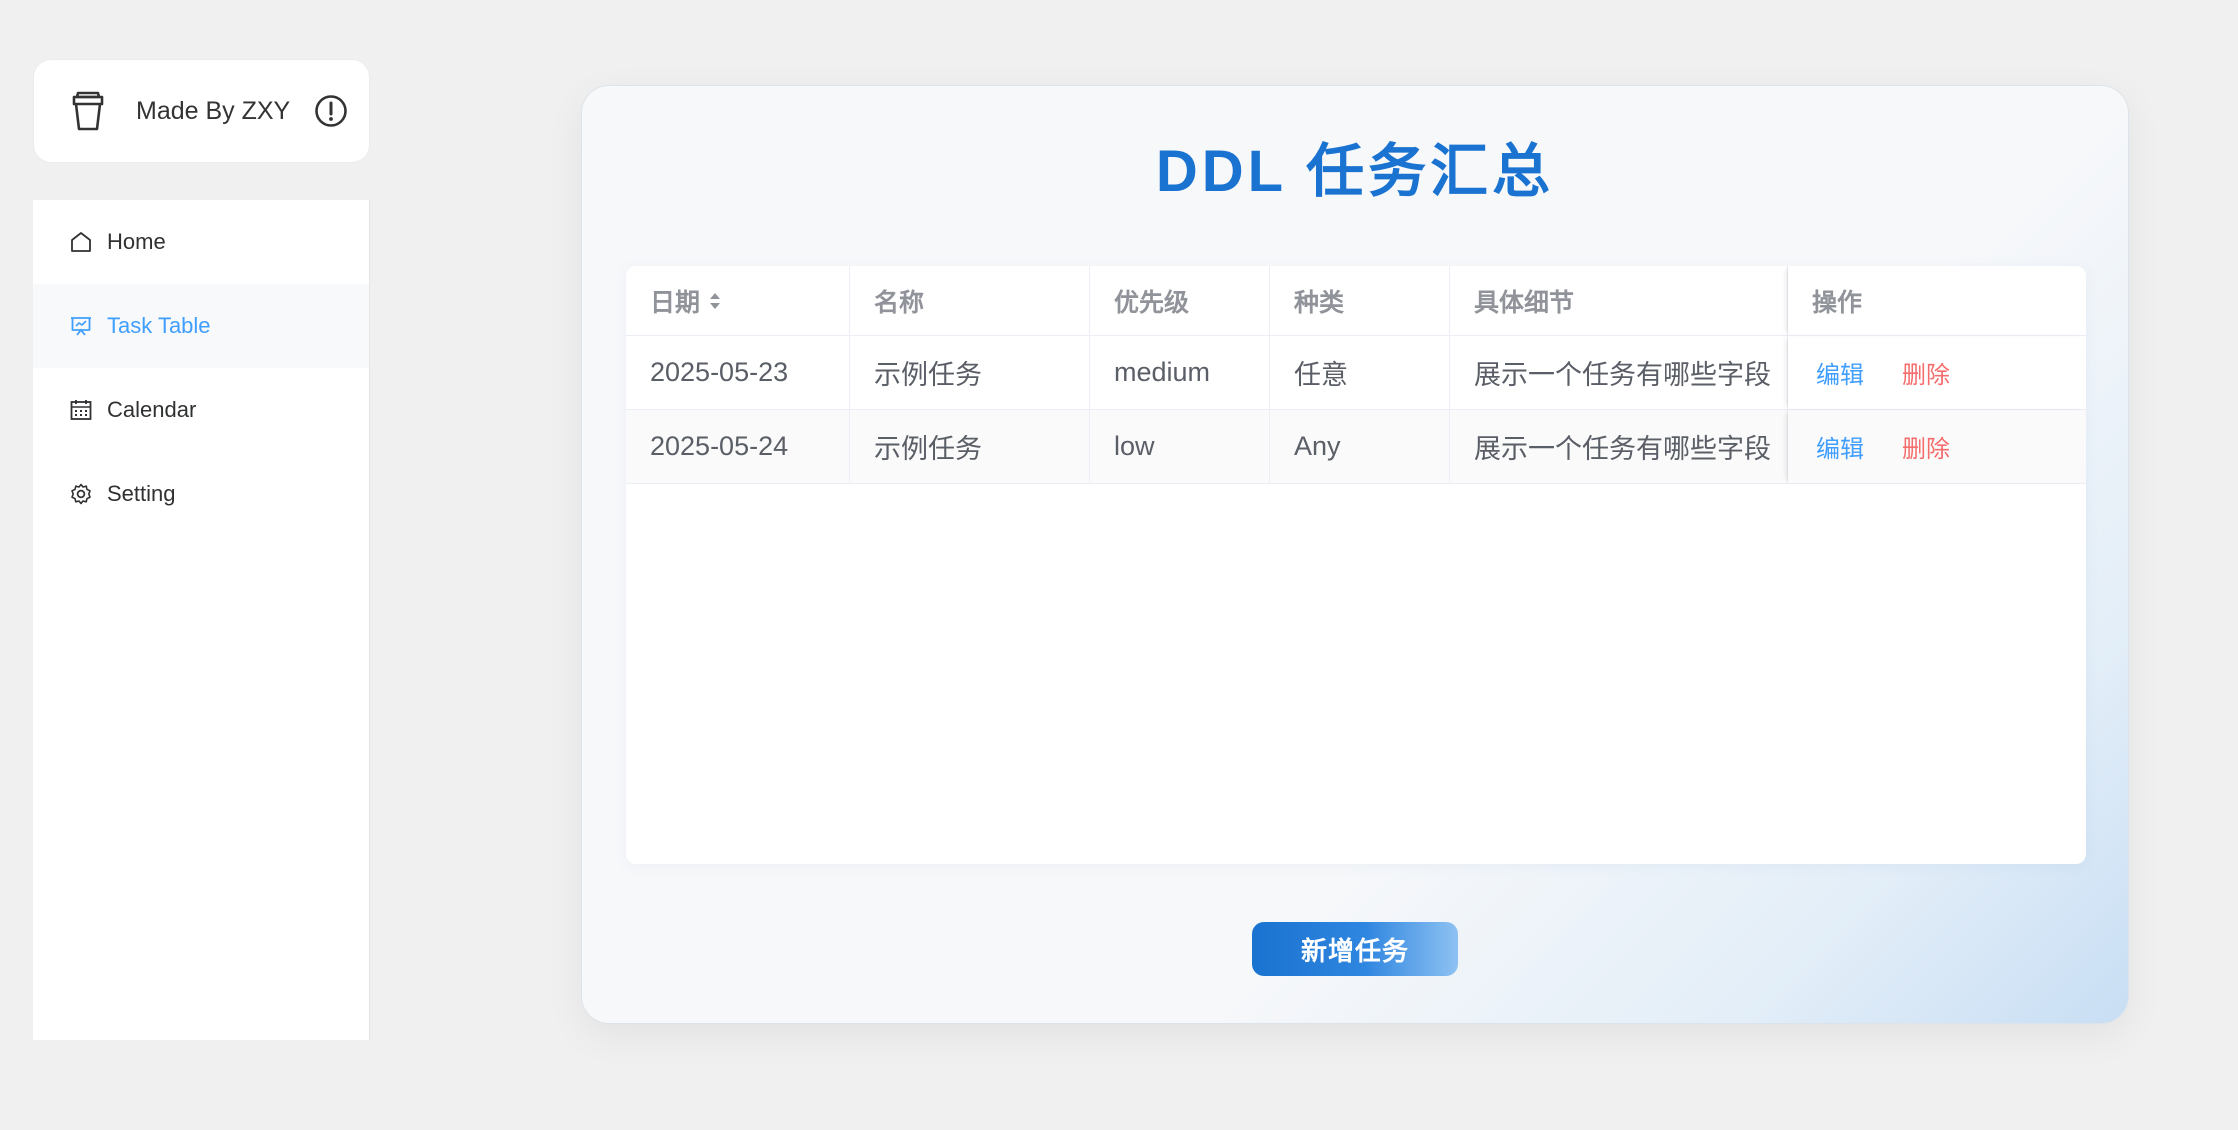  What do you see at coordinates (738, 446) in the screenshot?
I see `cell-date: 2025-05-24` at bounding box center [738, 446].